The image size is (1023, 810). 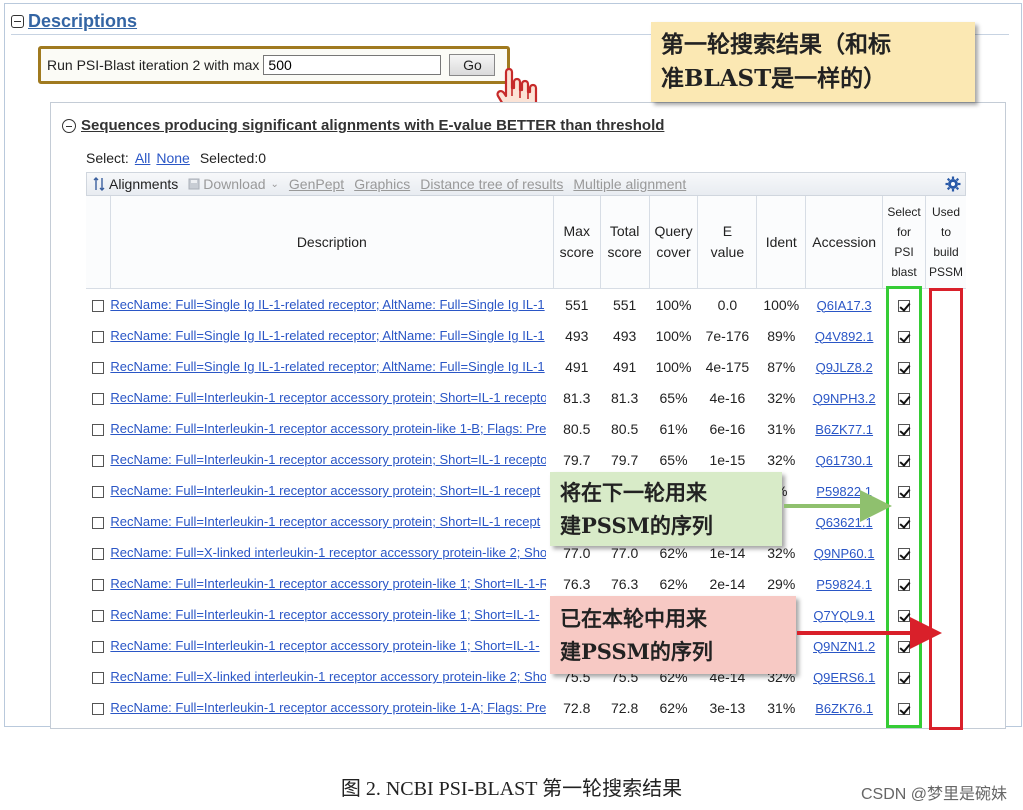 I want to click on total-score-cell: 493, so click(x=624, y=335).